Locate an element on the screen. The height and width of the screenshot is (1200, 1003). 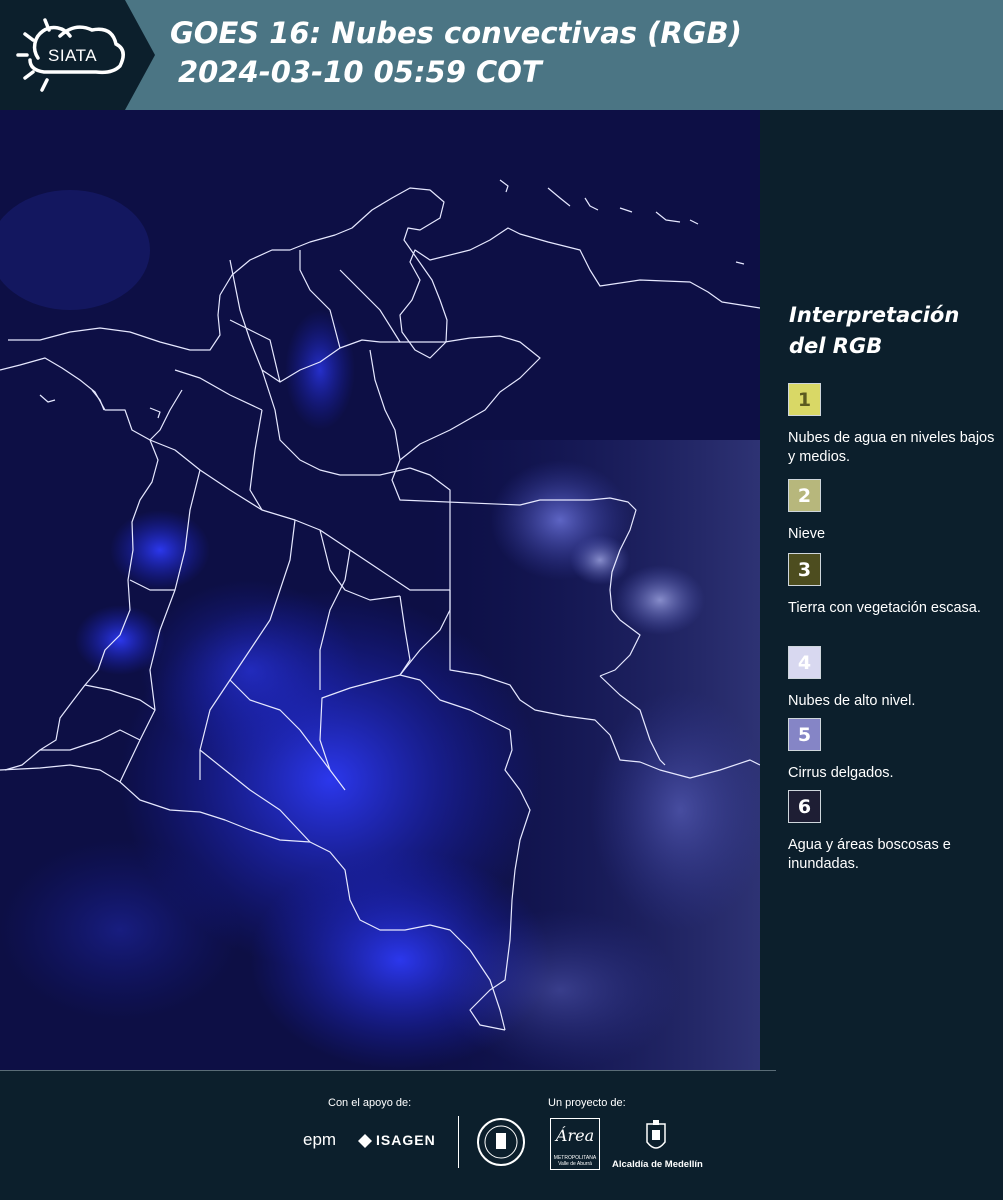
page-title: GOES 16: Nubes convectivas (RGB) is located at coordinates (456, 33).